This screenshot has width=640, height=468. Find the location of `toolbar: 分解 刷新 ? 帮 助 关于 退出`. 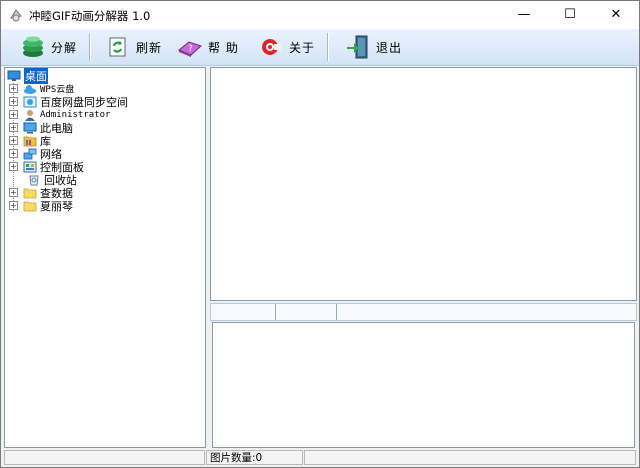

toolbar: 分解 刷新 ? 帮 助 关于 退出 is located at coordinates (320, 47).